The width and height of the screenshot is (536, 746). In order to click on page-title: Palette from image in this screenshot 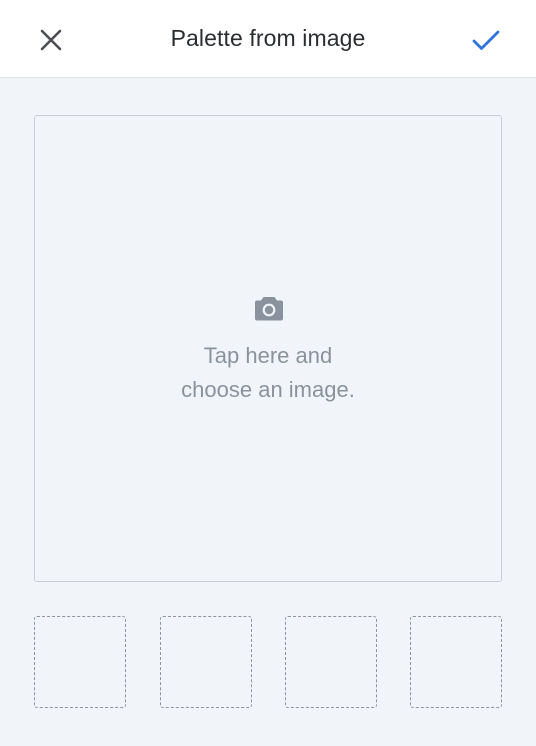, I will do `click(268, 38)`.